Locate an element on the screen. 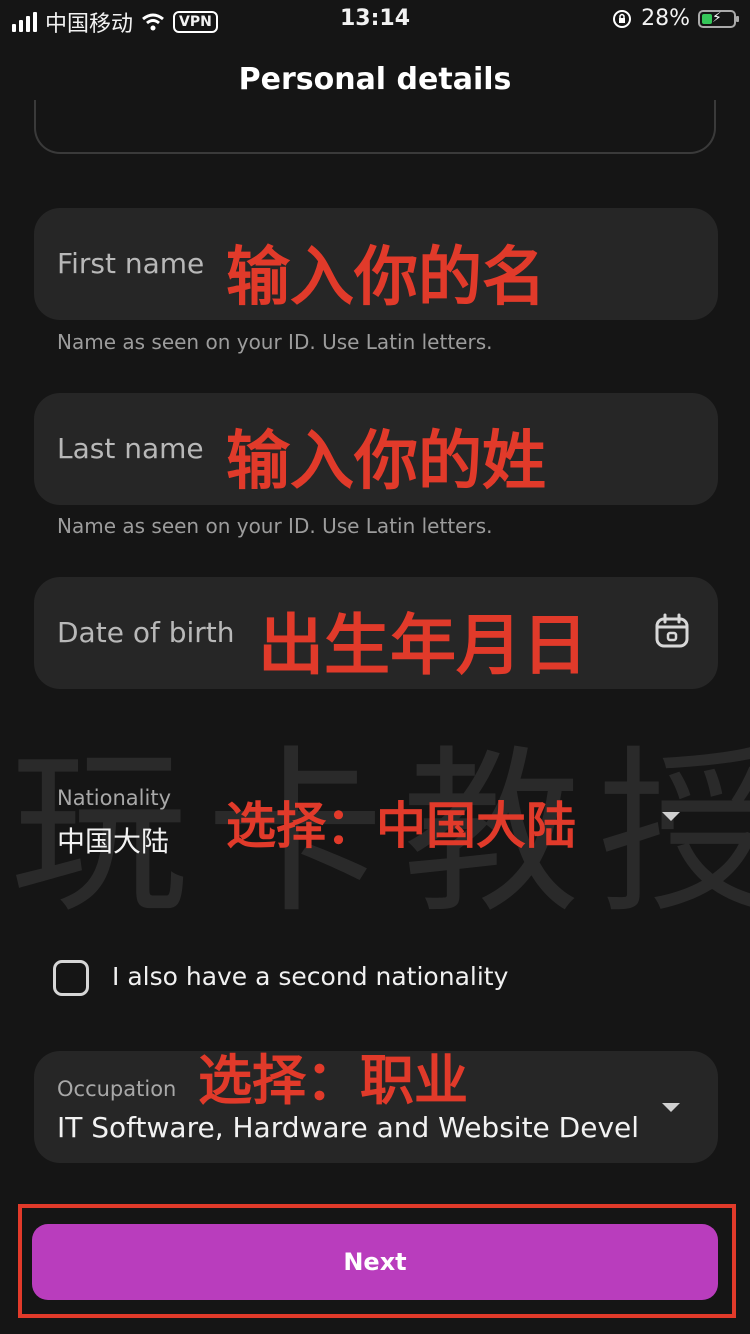 This screenshot has height=1334, width=750. nationality-label: Nationality is located at coordinates (114, 798).